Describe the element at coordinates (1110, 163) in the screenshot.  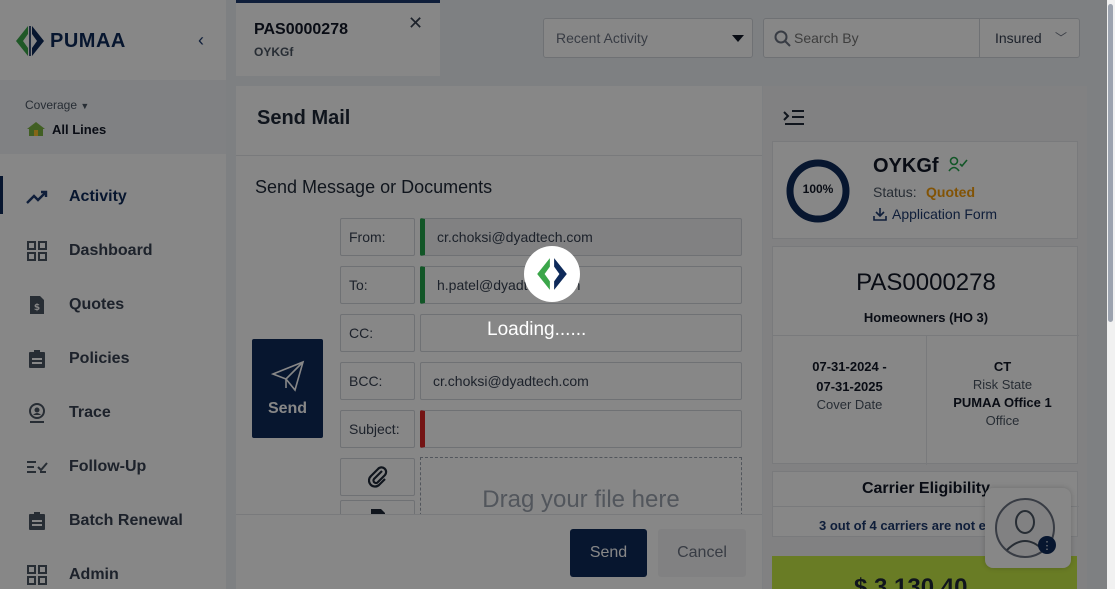
I see `scrollbar-thumb` at that location.